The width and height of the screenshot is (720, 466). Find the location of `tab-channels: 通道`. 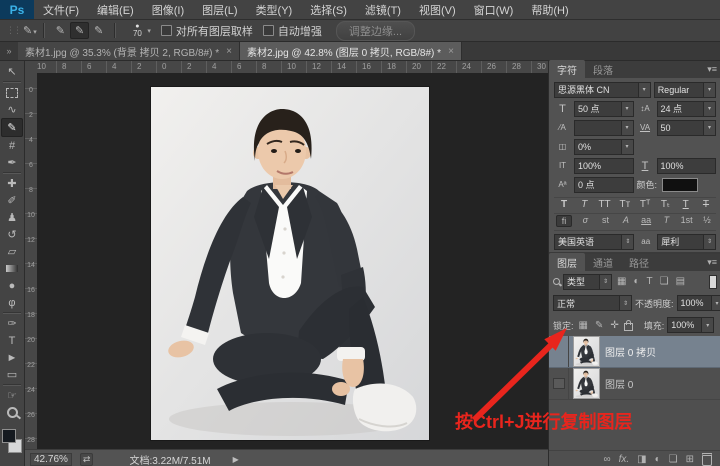

tab-channels: 通道 is located at coordinates (603, 262).